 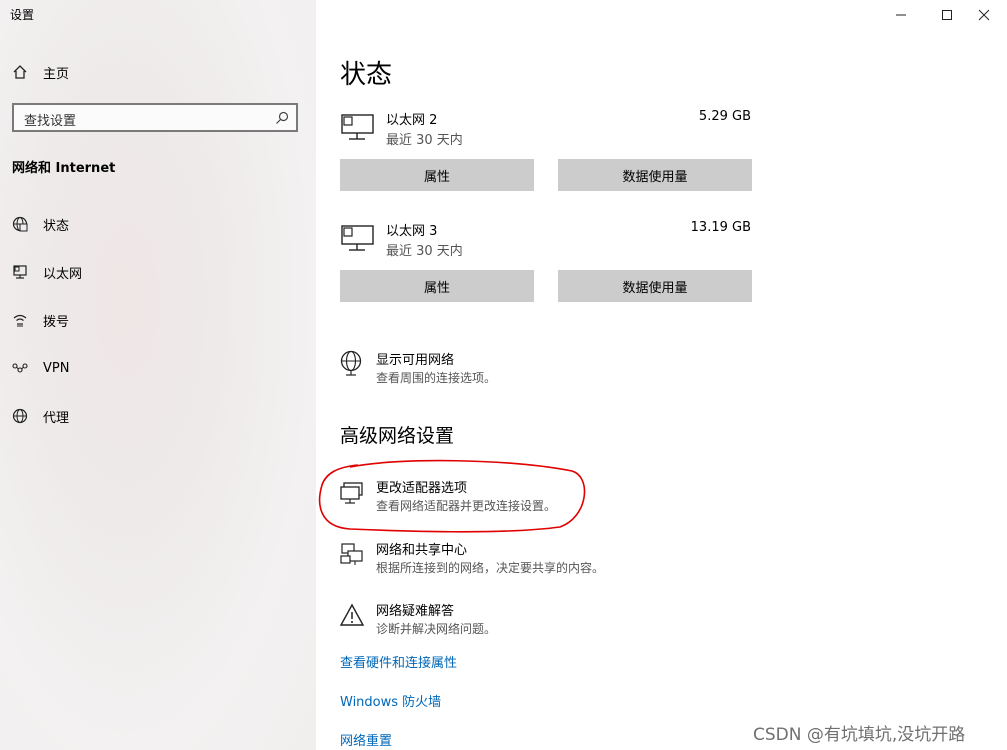 I want to click on sidebar-item-label: 代理, so click(x=56, y=418).